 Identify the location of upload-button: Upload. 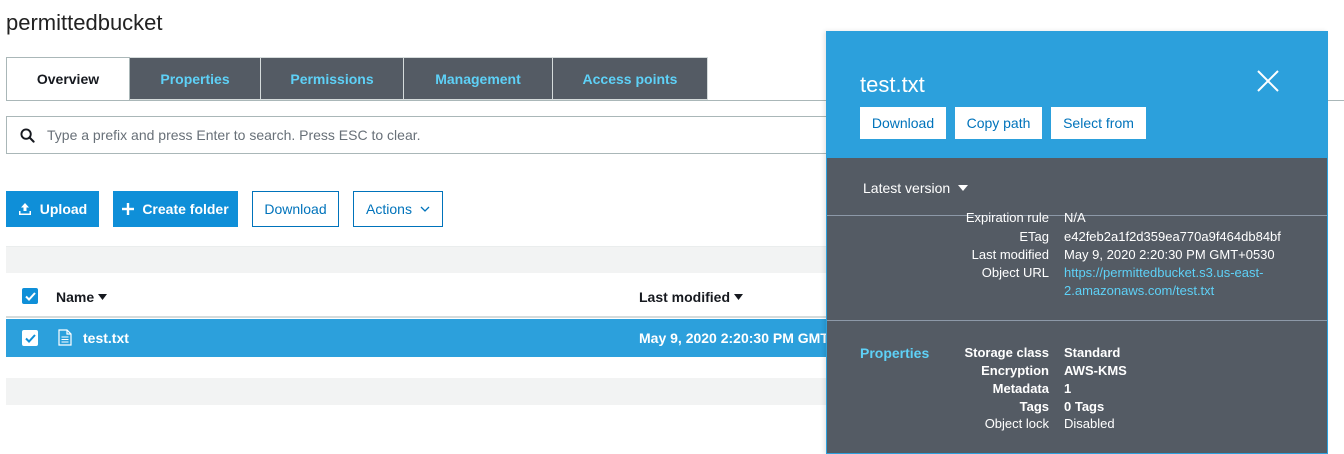
(52, 209).